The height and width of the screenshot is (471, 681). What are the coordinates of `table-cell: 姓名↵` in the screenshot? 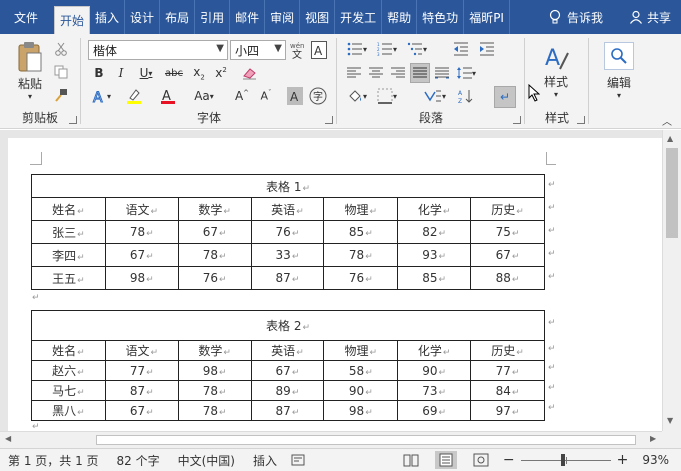 It's located at (68, 350).